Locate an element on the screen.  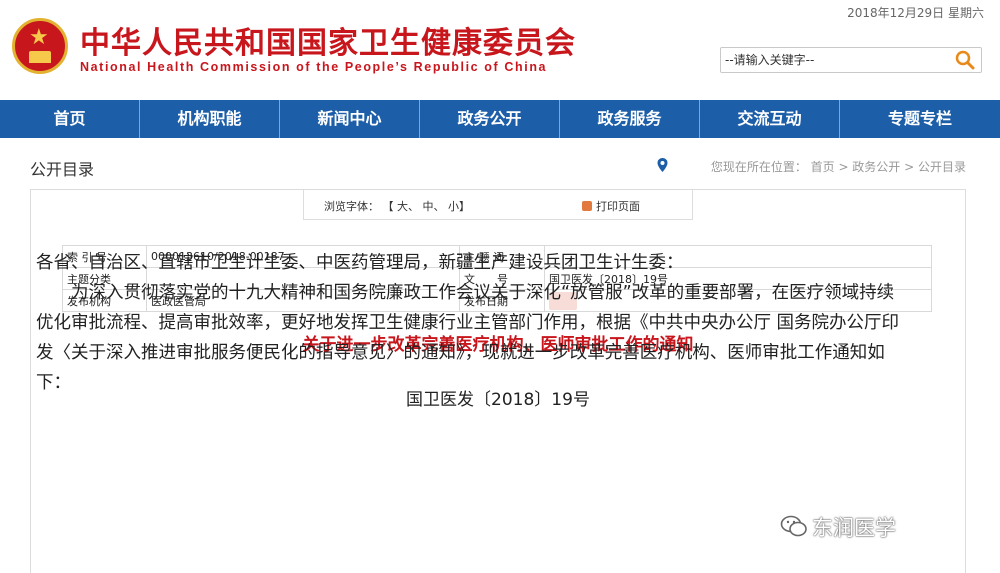
nav-gov-services: 政务服务 is located at coordinates (630, 119).